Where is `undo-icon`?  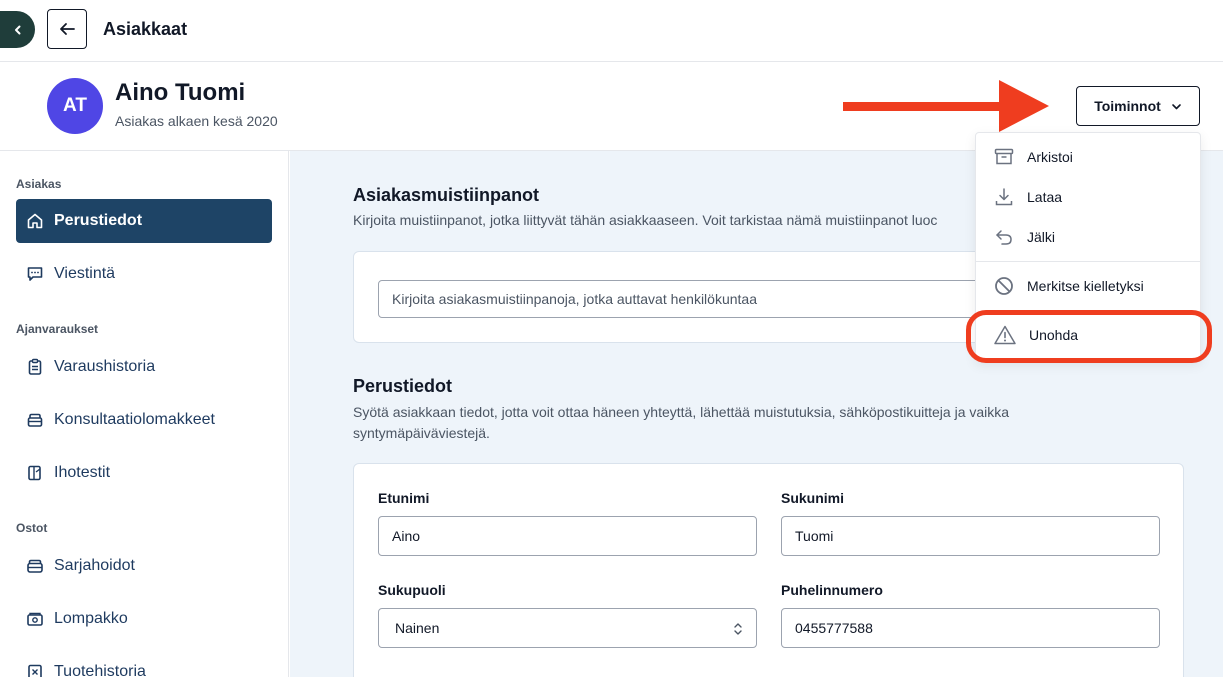 undo-icon is located at coordinates (1004, 237).